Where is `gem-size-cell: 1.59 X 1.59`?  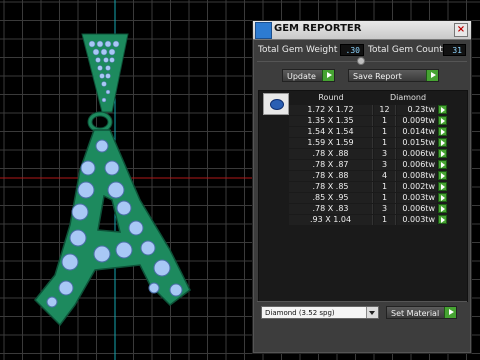 gem-size-cell: 1.59 X 1.59 is located at coordinates (331, 143).